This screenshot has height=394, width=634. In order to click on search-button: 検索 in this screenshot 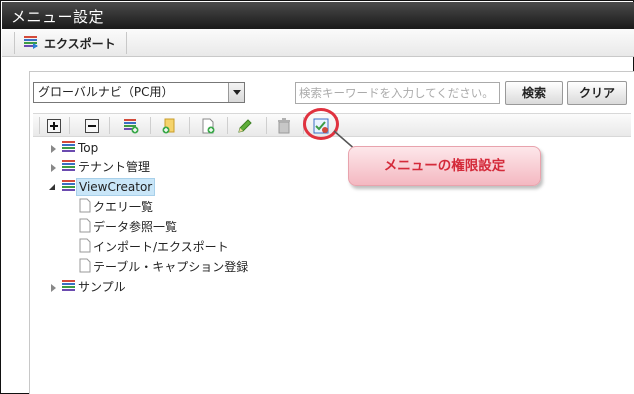, I will do `click(534, 93)`.